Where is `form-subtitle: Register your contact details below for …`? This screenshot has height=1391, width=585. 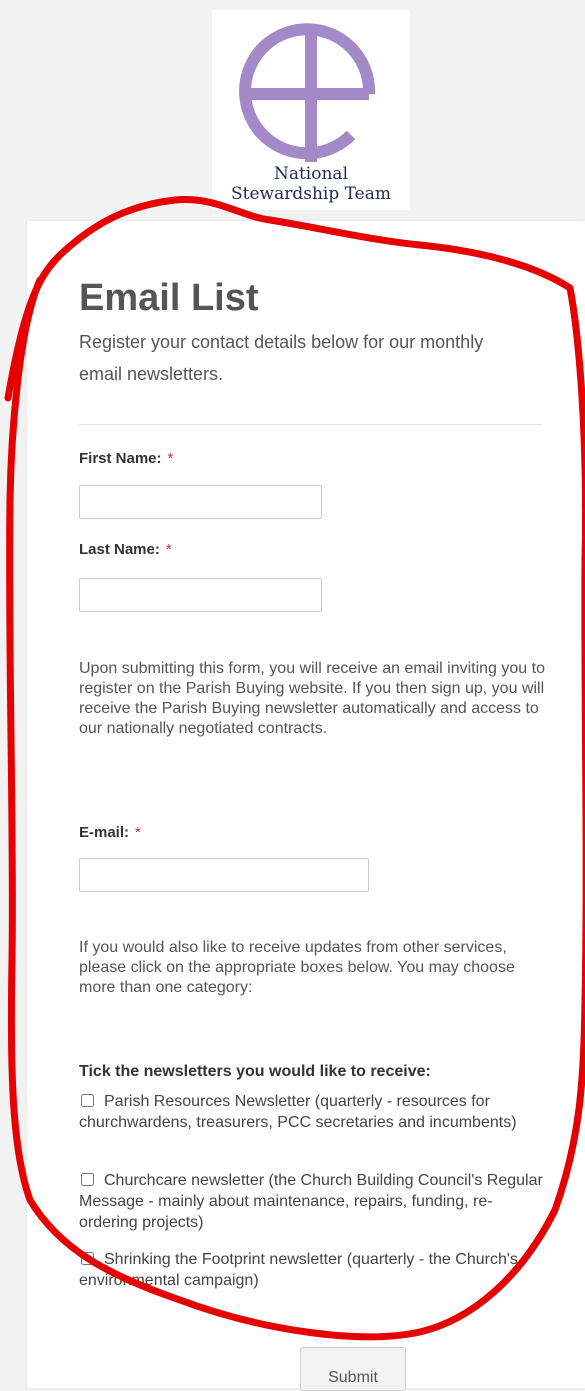 form-subtitle: Register your contact details below for … is located at coordinates (281, 358).